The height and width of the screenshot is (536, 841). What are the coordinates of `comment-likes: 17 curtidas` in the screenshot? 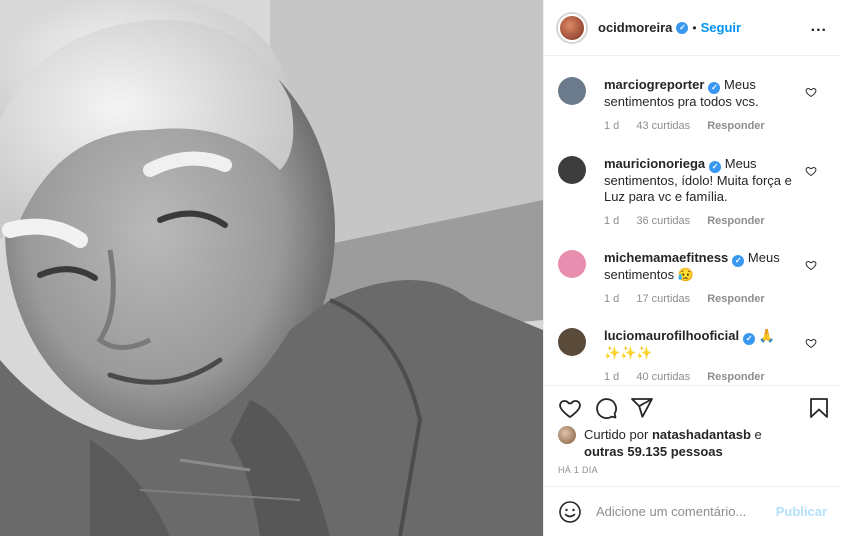 It's located at (663, 299).